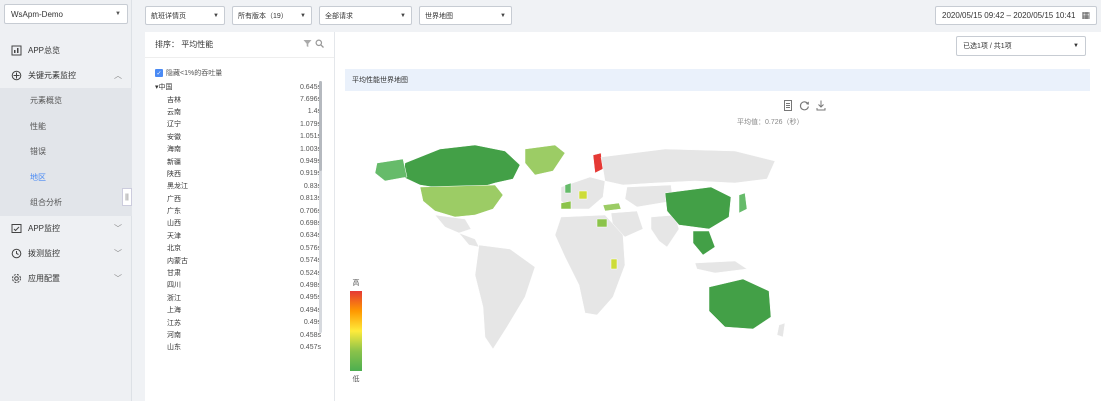  Describe the element at coordinates (238, 161) in the screenshot. I see `tree-province-row: 新疆 0.949s` at that location.